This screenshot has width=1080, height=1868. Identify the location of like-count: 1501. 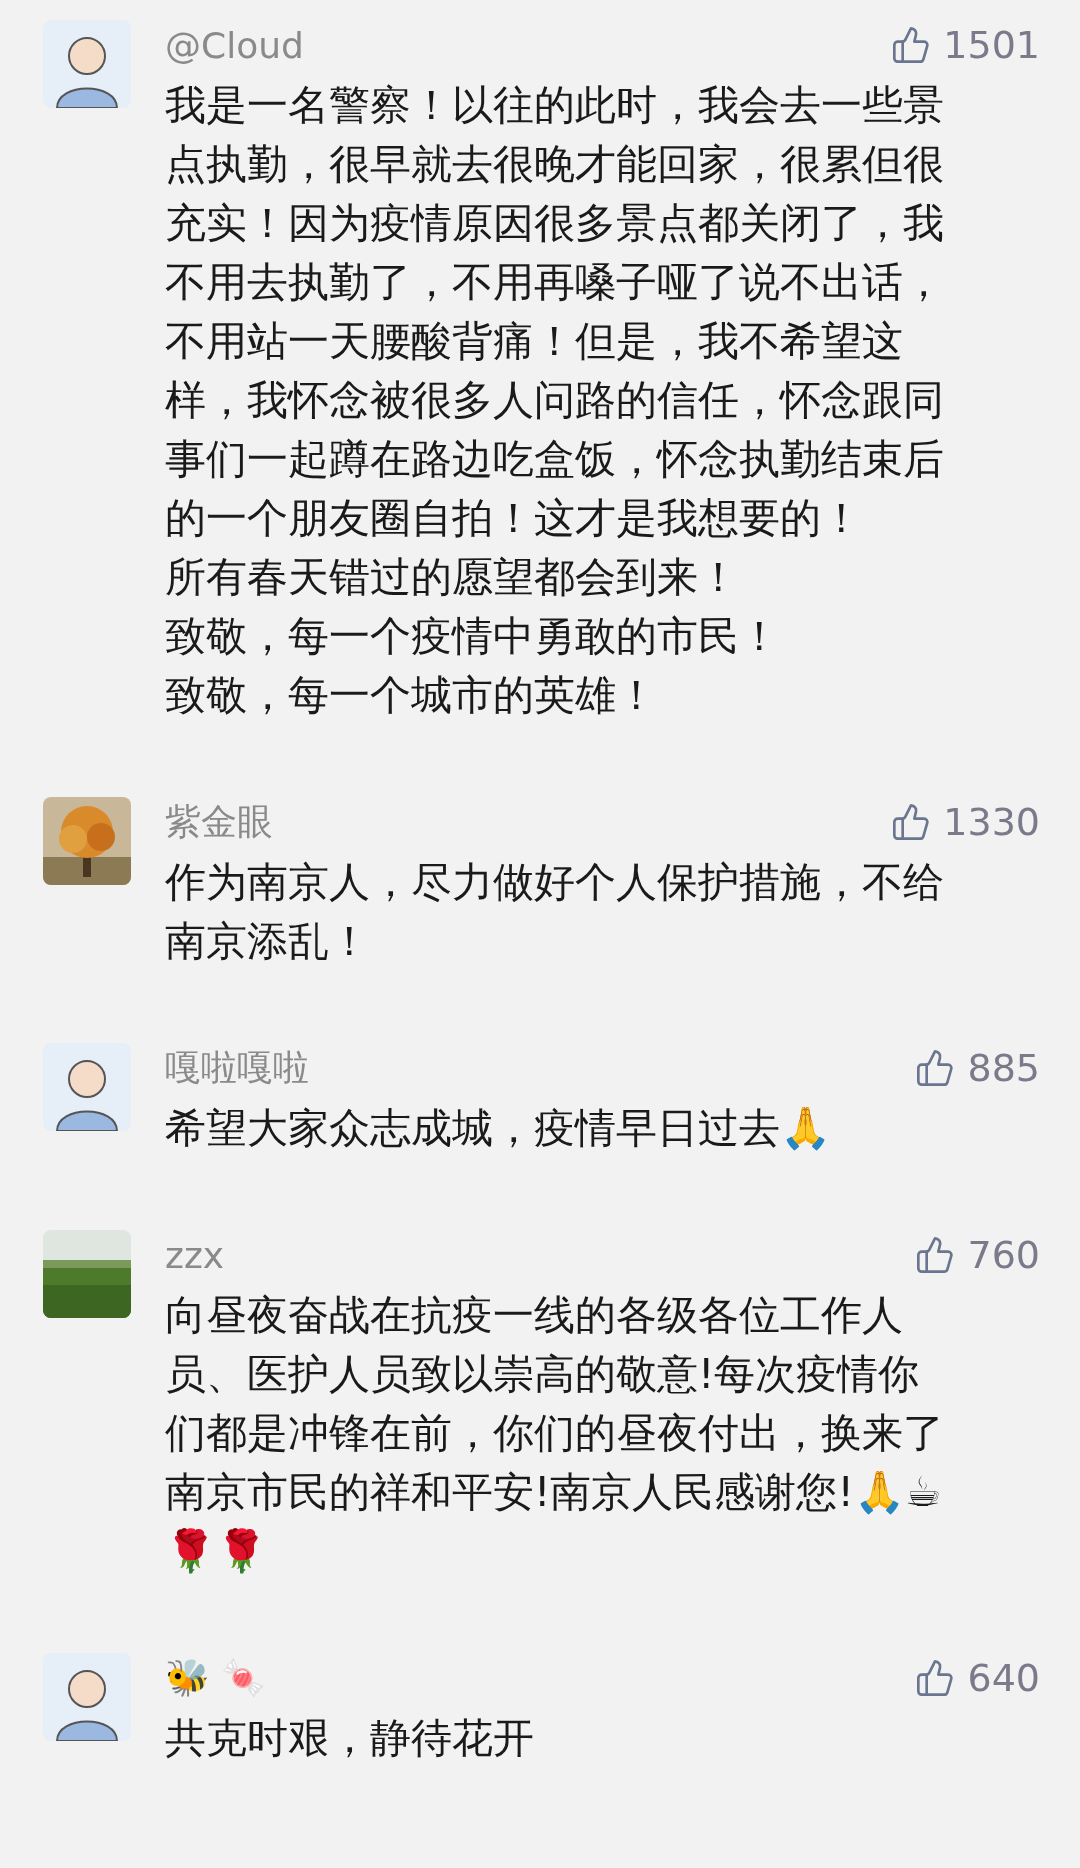
(991, 45).